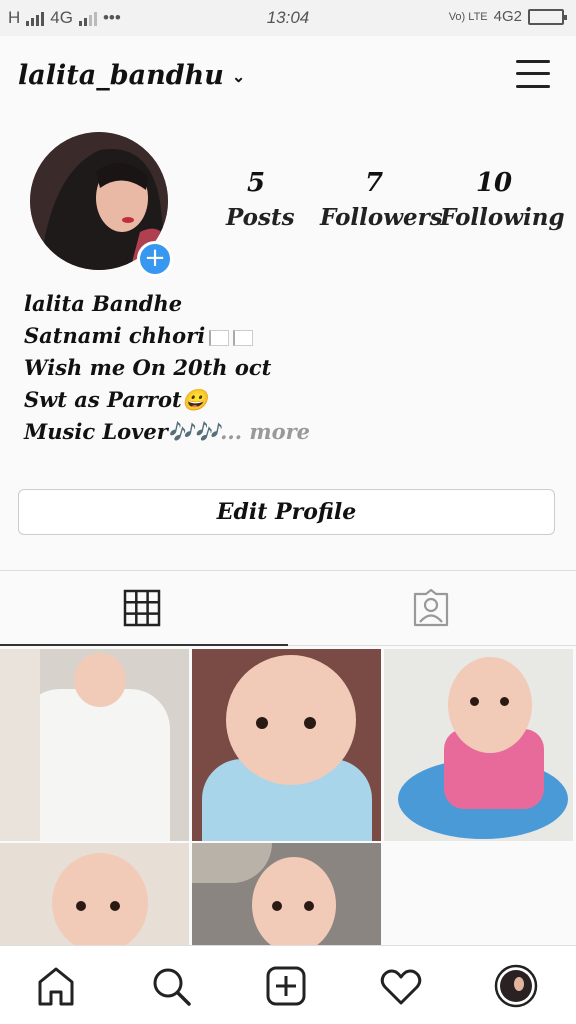  I want to click on menu-icon, so click(533, 74).